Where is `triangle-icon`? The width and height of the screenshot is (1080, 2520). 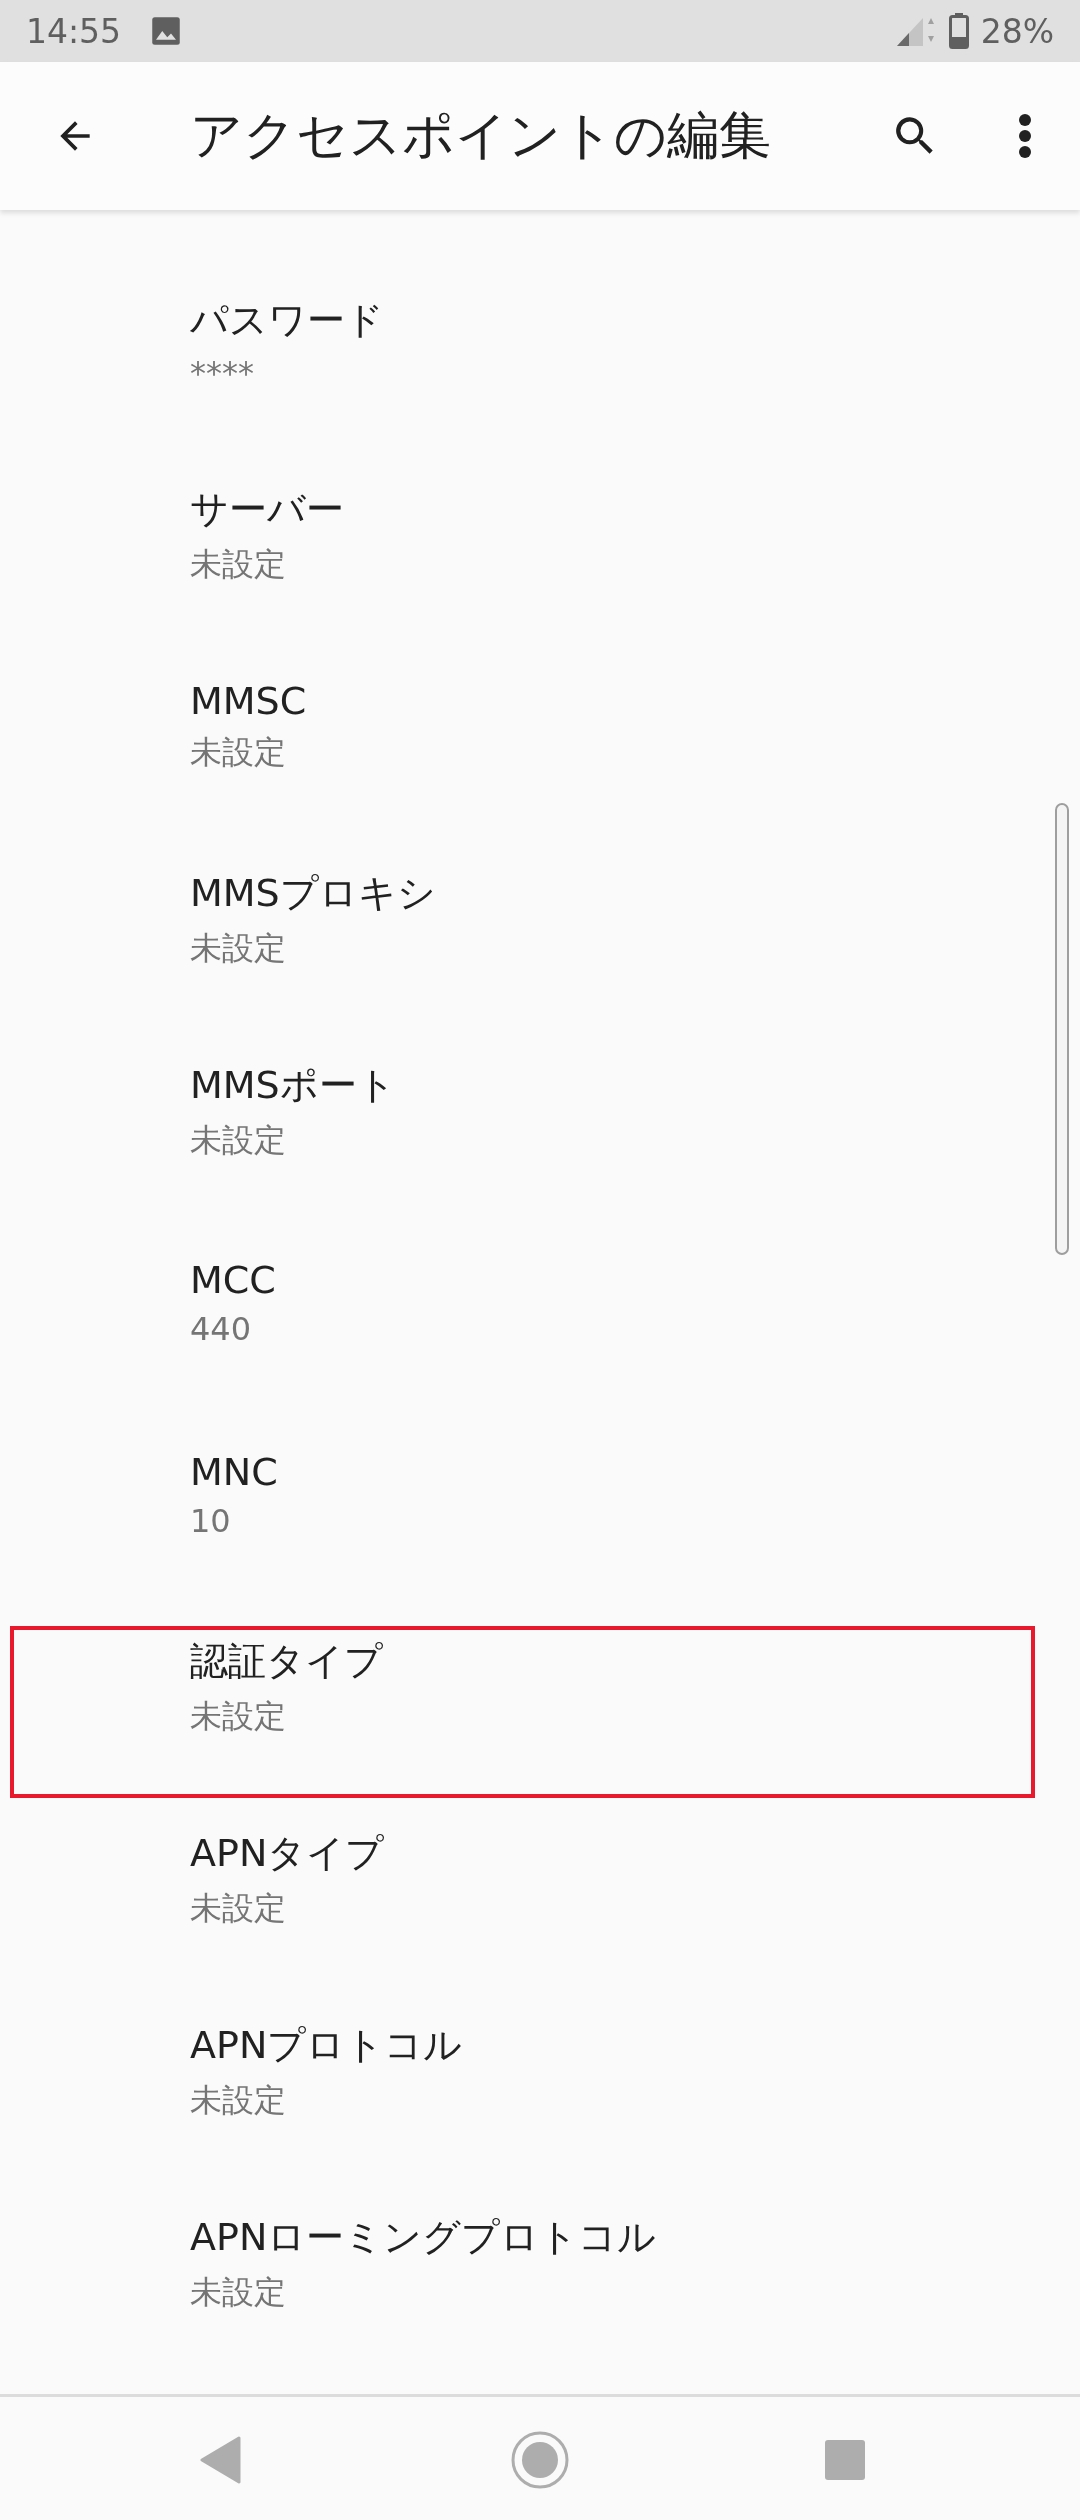
triangle-icon is located at coordinates (220, 2460).